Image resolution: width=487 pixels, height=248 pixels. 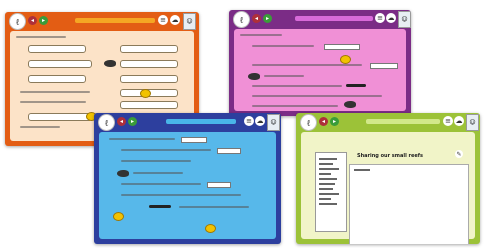 I want to click on writing-area, so click(x=409, y=204).